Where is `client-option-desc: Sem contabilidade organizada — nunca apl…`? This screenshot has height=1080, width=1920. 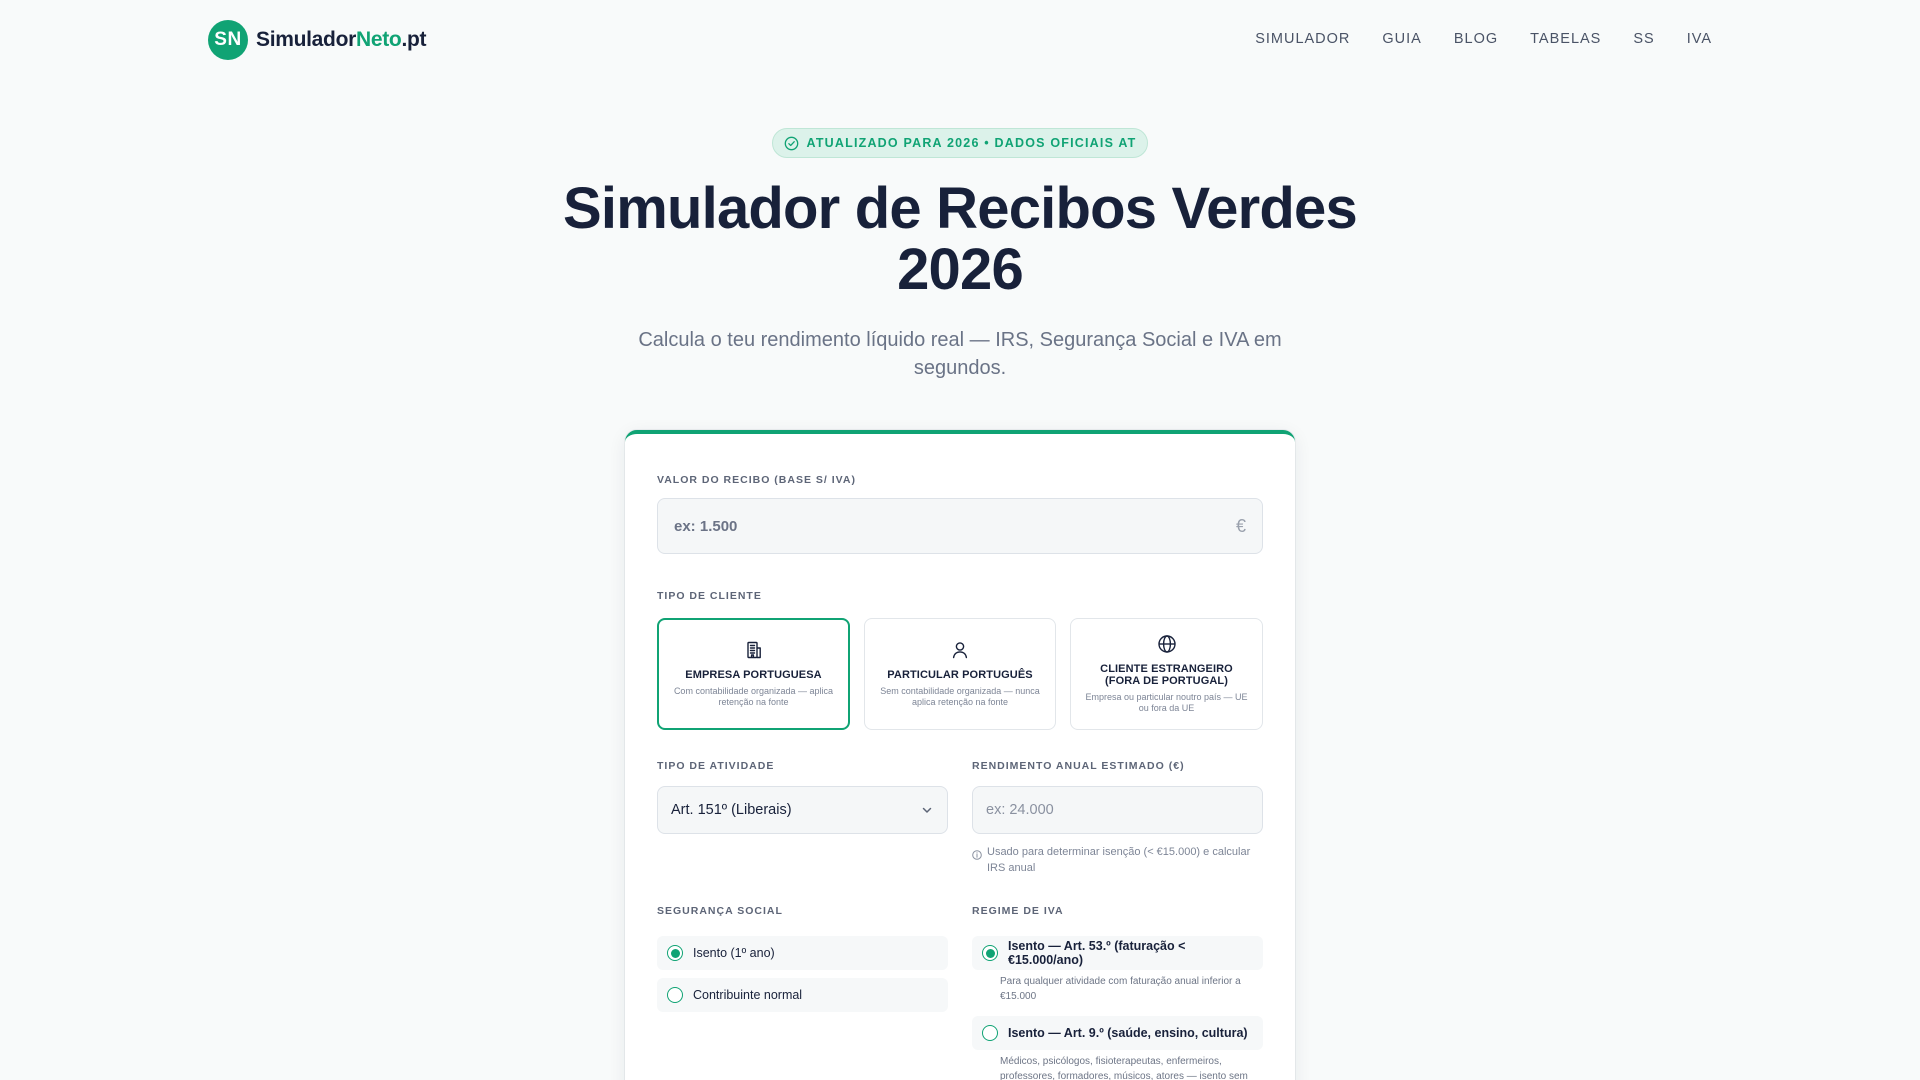 client-option-desc: Sem contabilidade organizada — nunca apl… is located at coordinates (960, 696).